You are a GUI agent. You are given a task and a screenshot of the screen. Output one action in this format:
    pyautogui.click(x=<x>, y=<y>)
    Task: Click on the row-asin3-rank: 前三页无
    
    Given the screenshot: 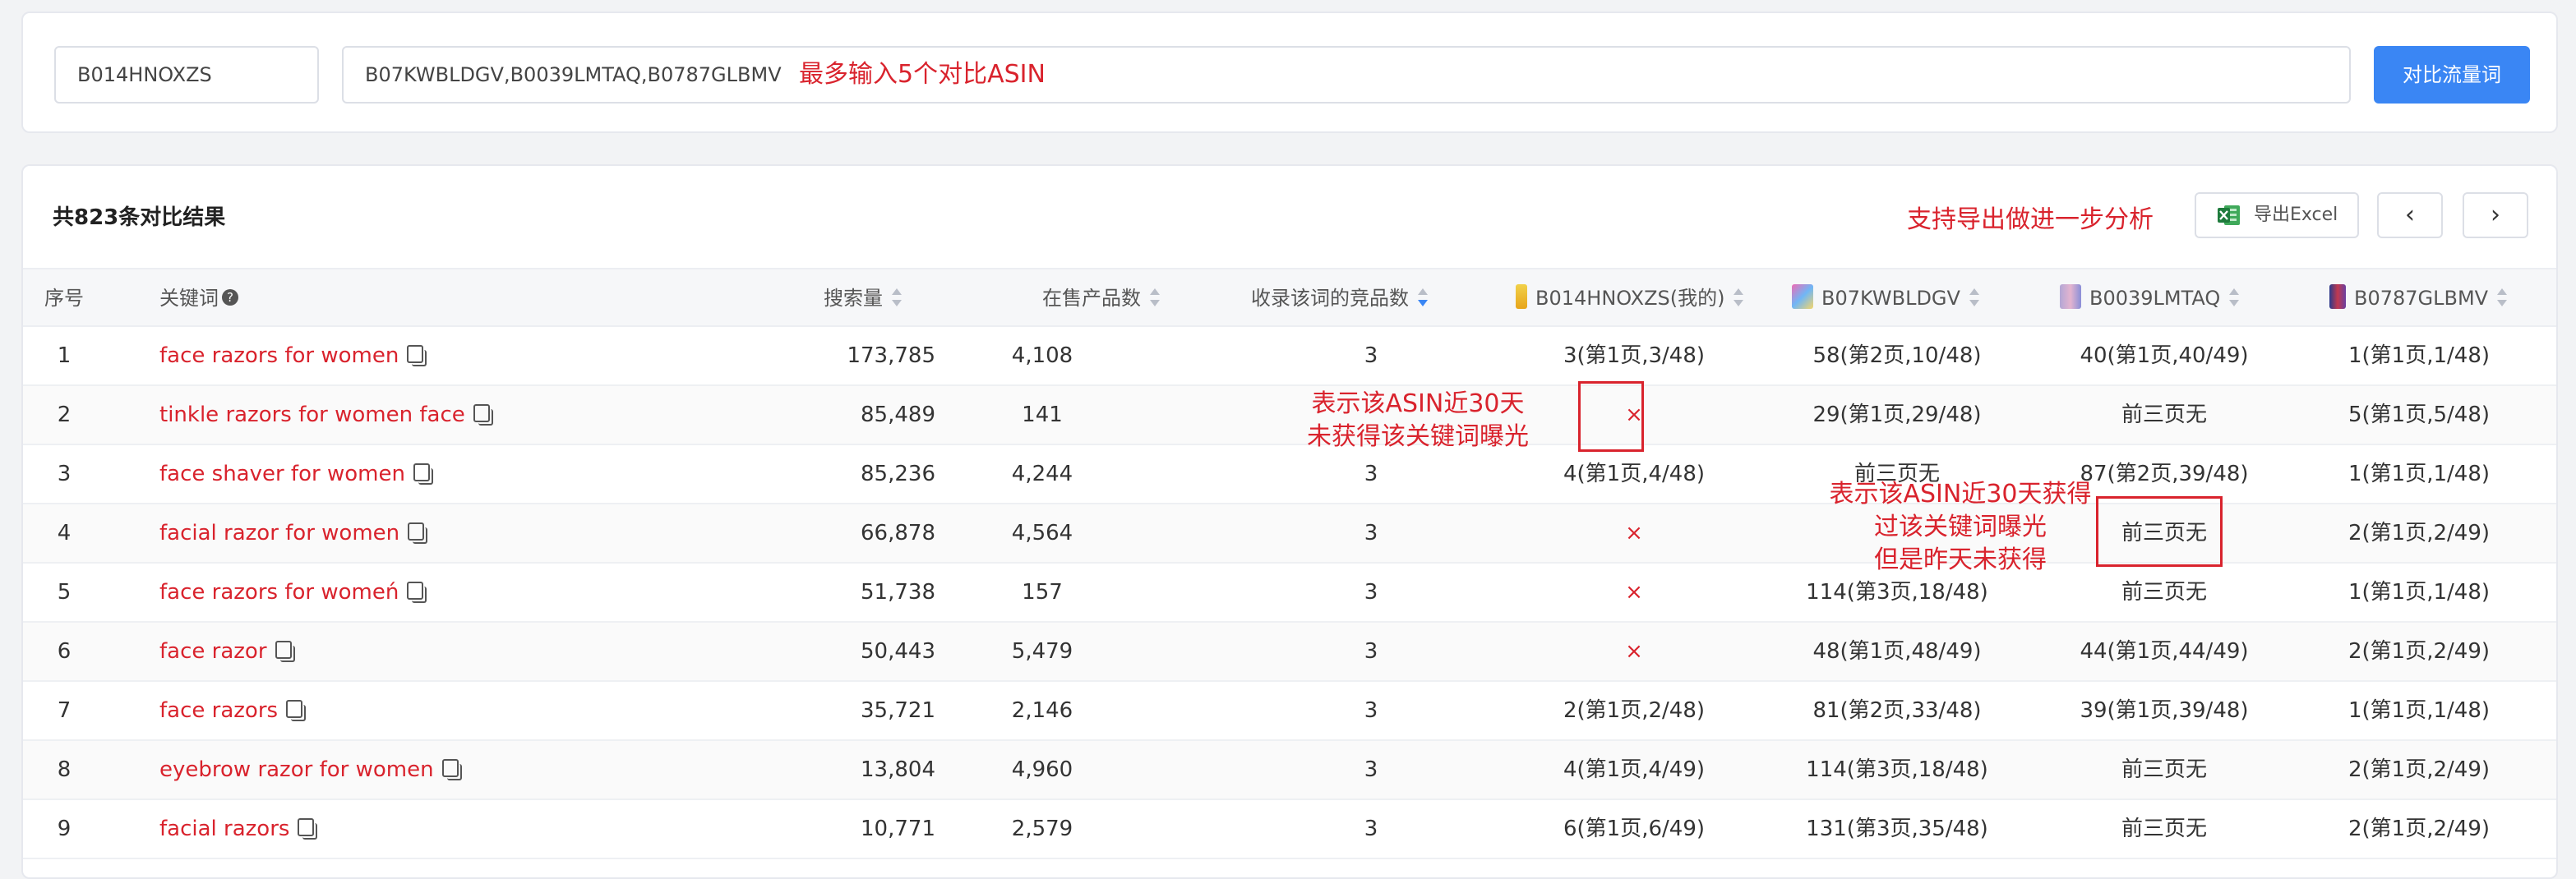 What is the action you would take?
    pyautogui.click(x=2164, y=415)
    